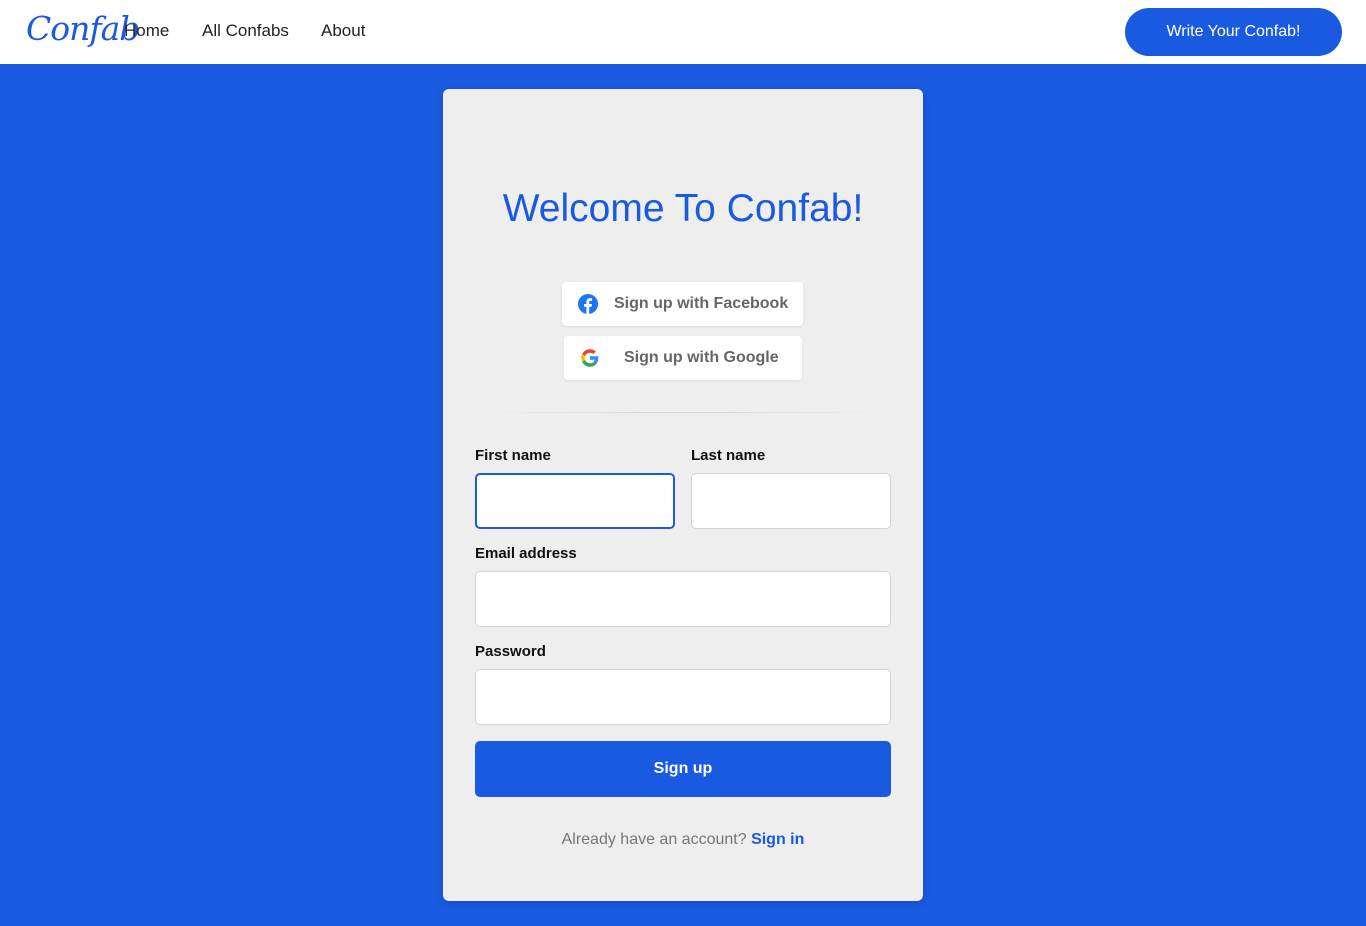  I want to click on nav-home-link: Home, so click(146, 31).